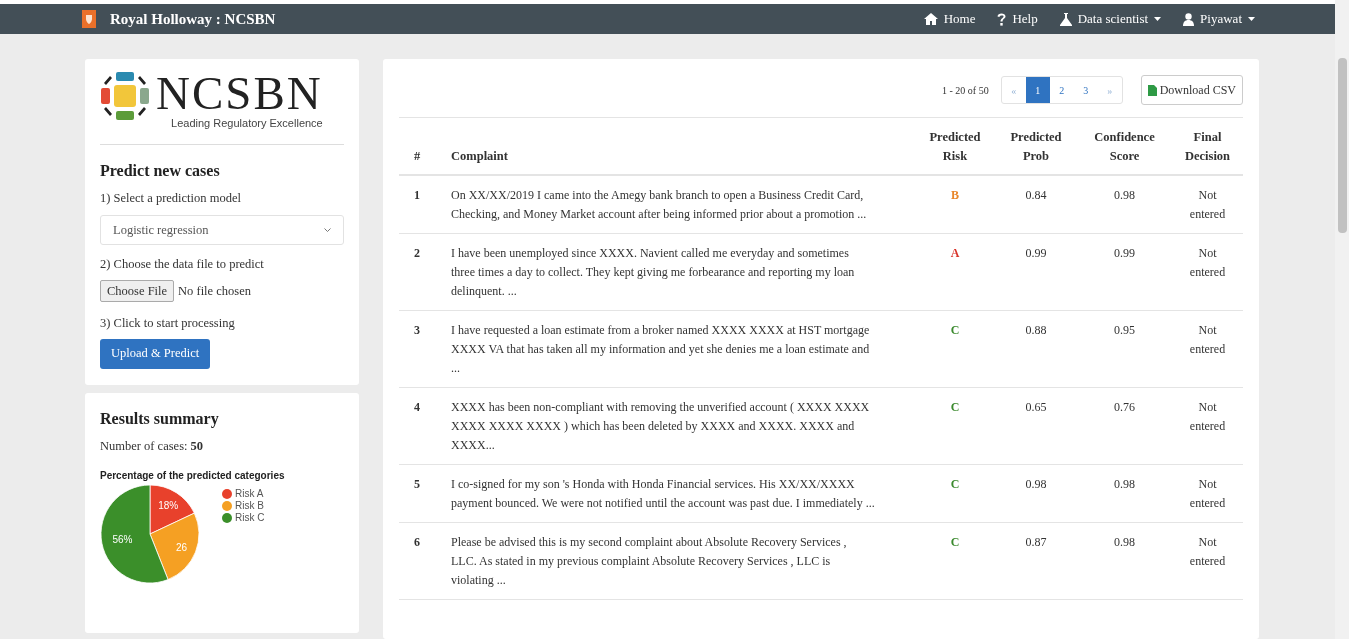  Describe the element at coordinates (152, 446) in the screenshot. I see `case-count: Number of cases: 50` at that location.